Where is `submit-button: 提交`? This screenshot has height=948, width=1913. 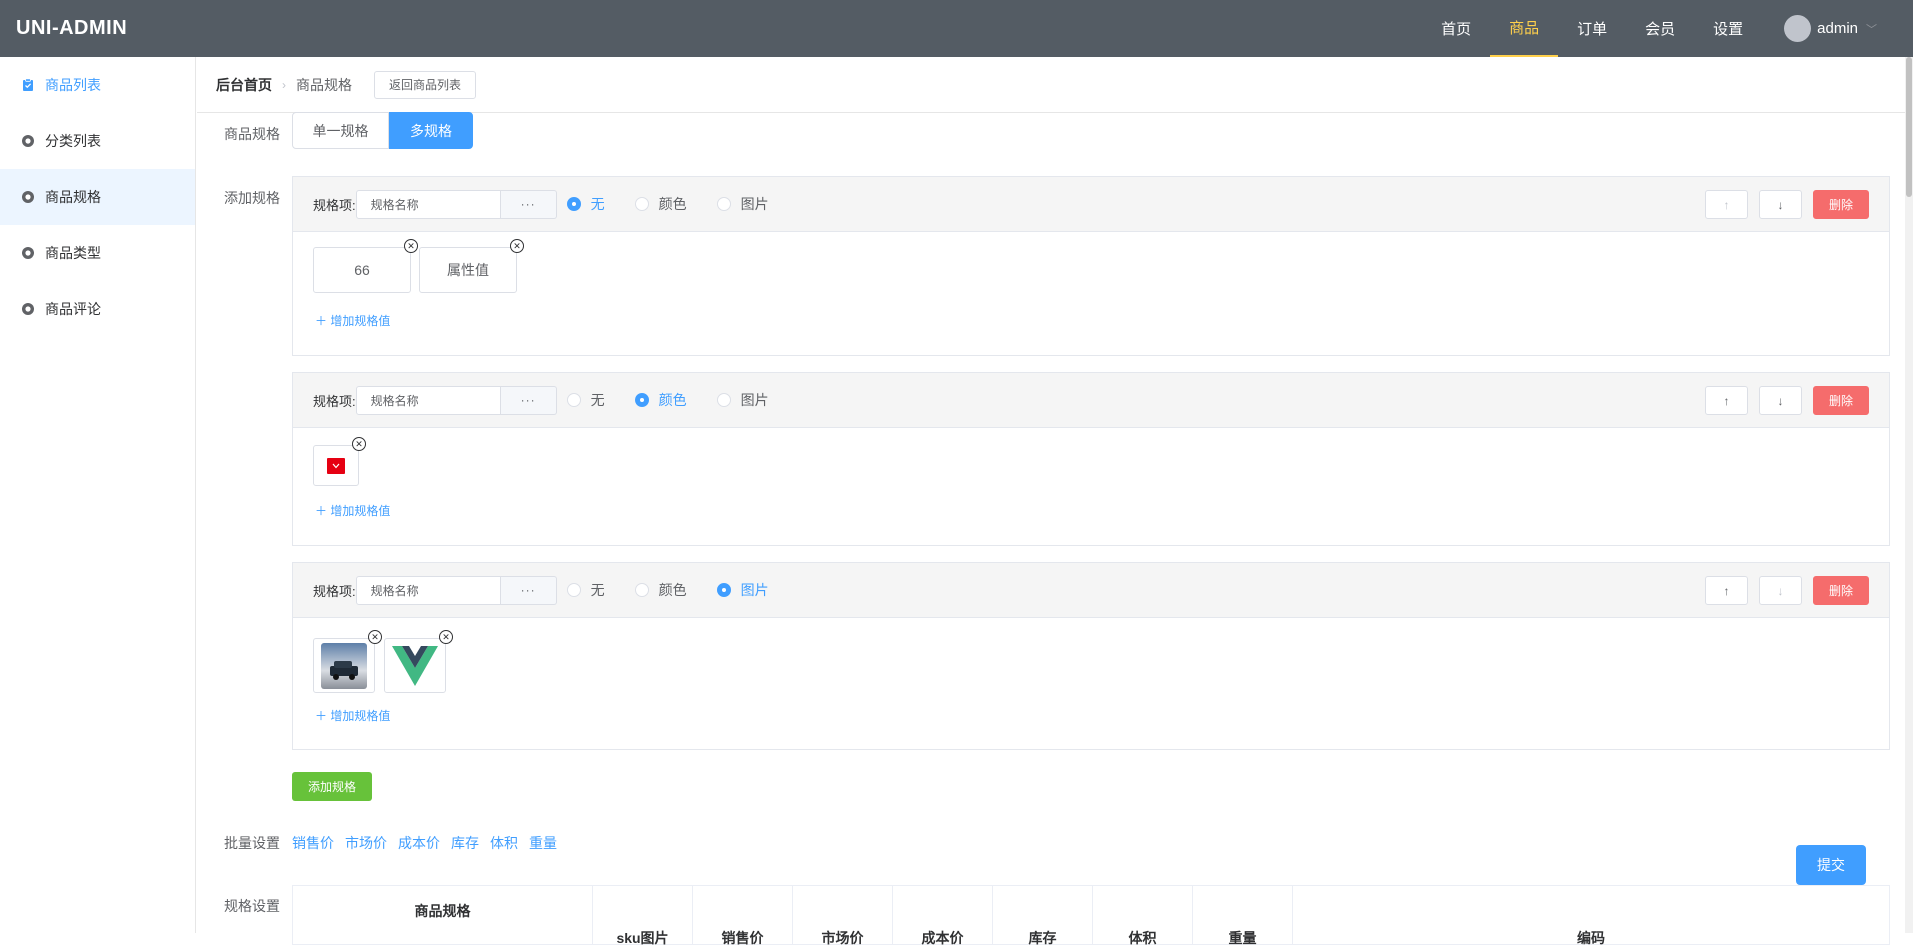 submit-button: 提交 is located at coordinates (1831, 865).